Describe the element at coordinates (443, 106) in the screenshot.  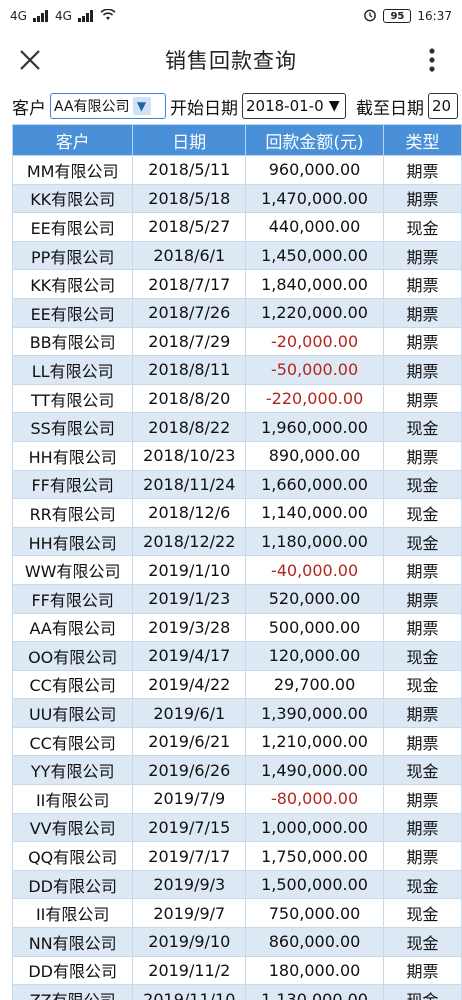
I see `end-date-select: 20` at that location.